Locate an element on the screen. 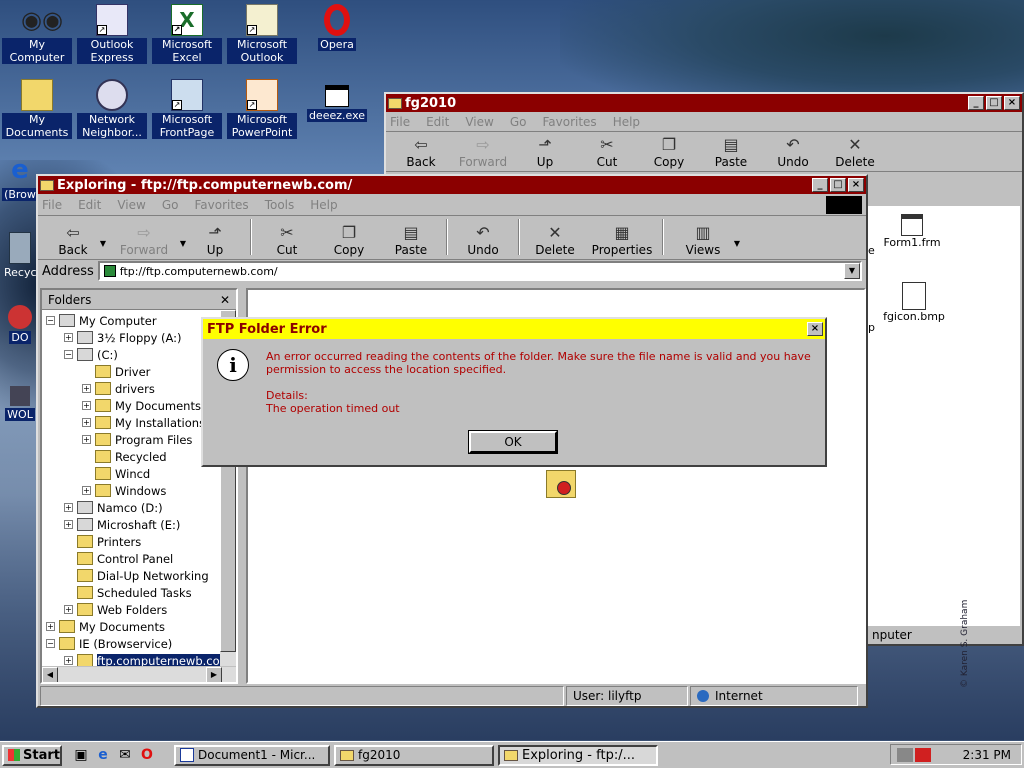 The image size is (1024, 768). forward-button: ⇨ Forward ▼ is located at coordinates (145, 241).